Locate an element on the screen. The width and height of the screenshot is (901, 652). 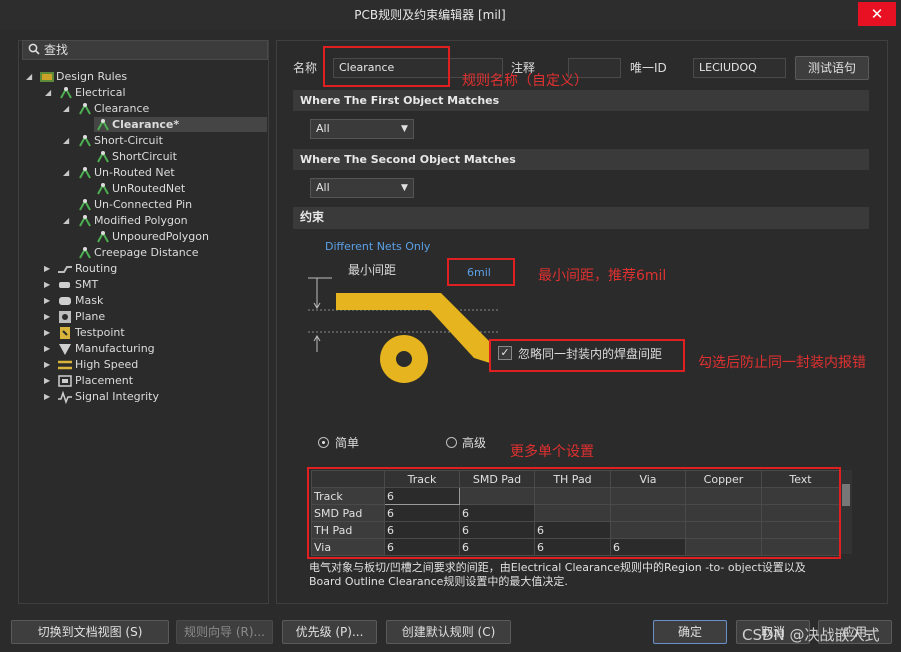
tree-item-testpoint: Testpoint is located at coordinates (100, 333).